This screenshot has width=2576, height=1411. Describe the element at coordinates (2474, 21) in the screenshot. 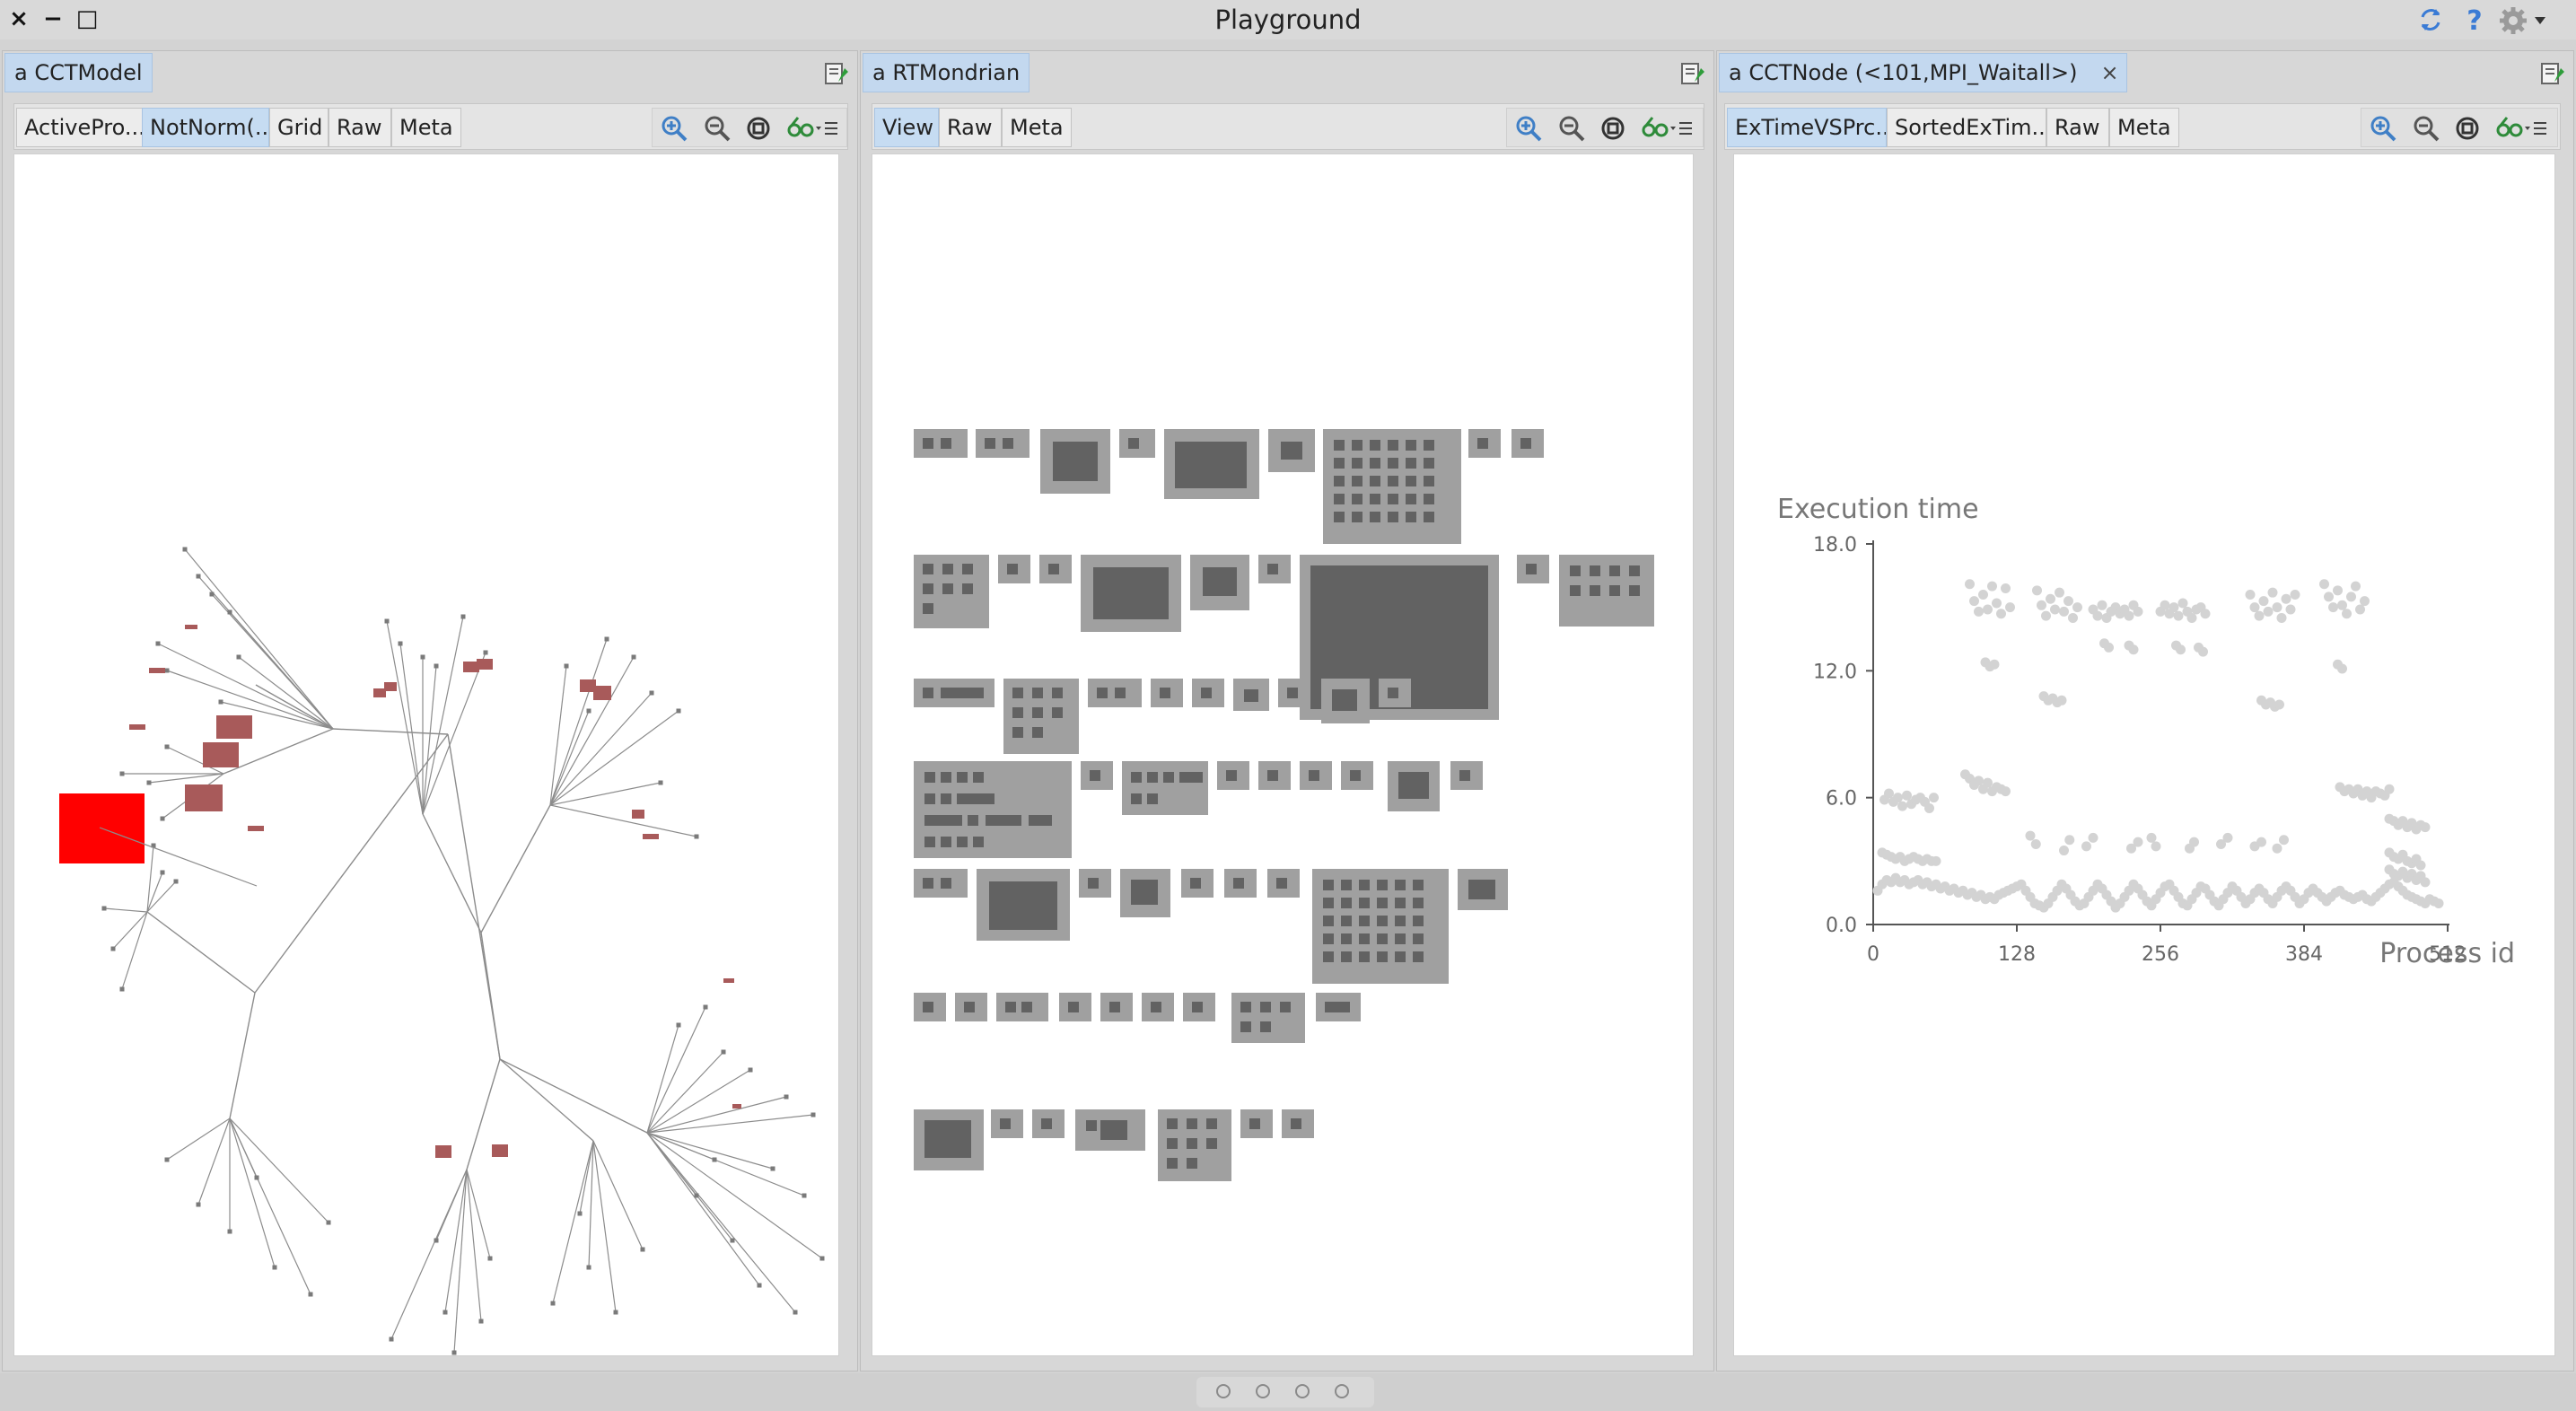

I see `help-icon: ?` at that location.